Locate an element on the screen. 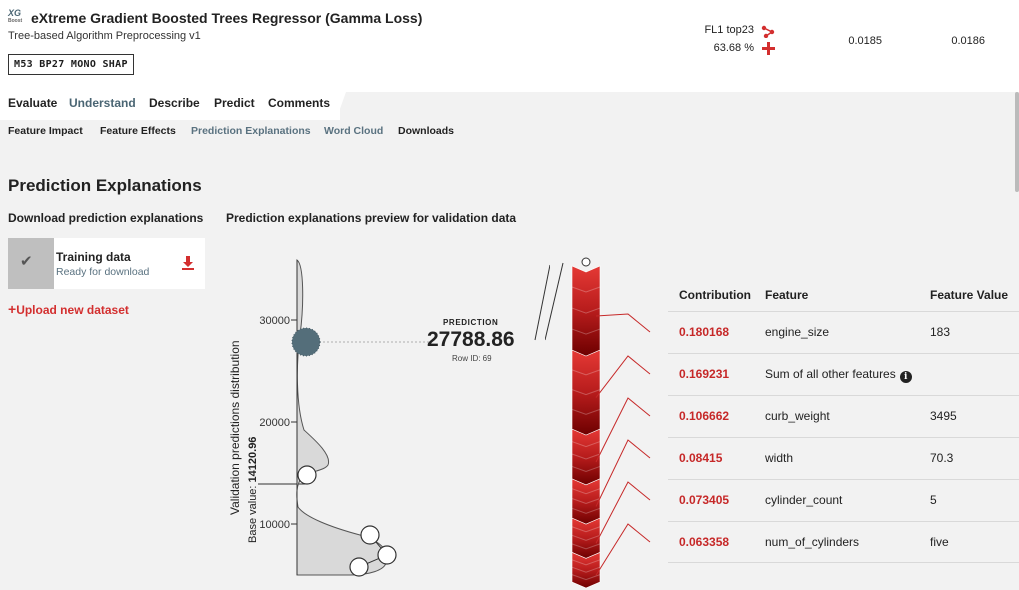  tab-evaluate: Evaluate is located at coordinates (32, 103).